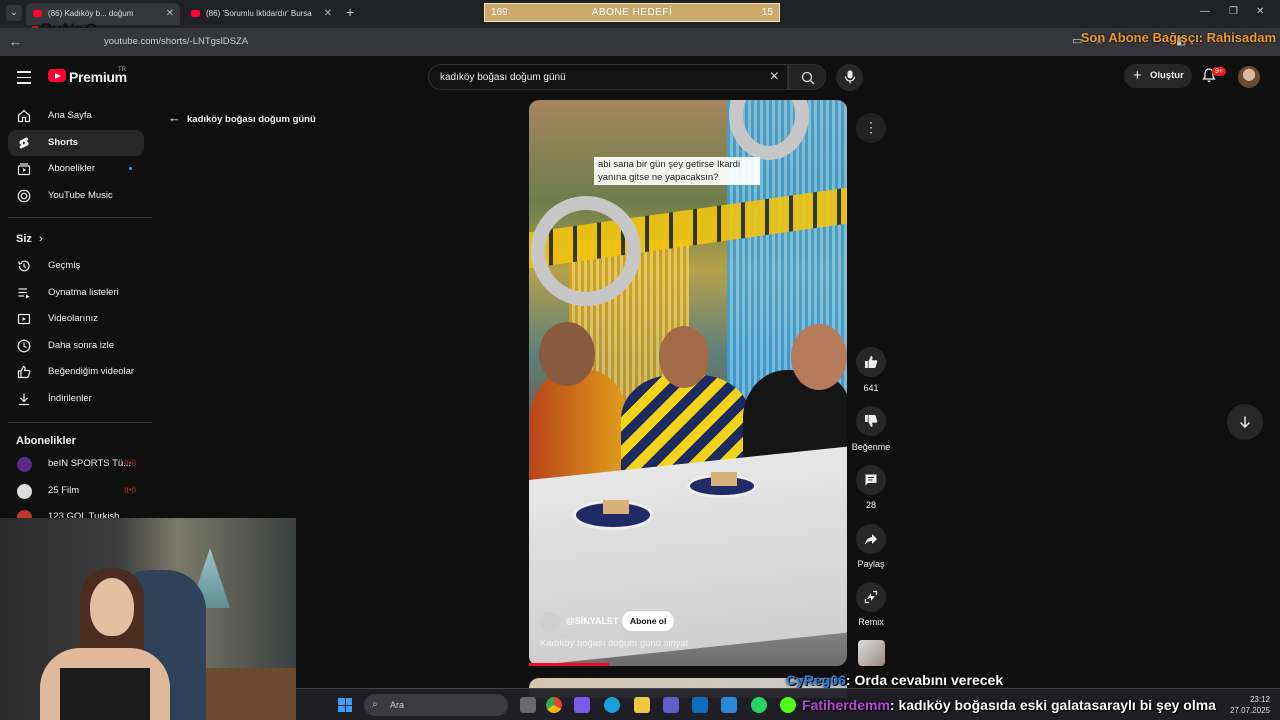 The height and width of the screenshot is (720, 1280). What do you see at coordinates (870, 505) in the screenshot?
I see `comment-count: 28` at bounding box center [870, 505].